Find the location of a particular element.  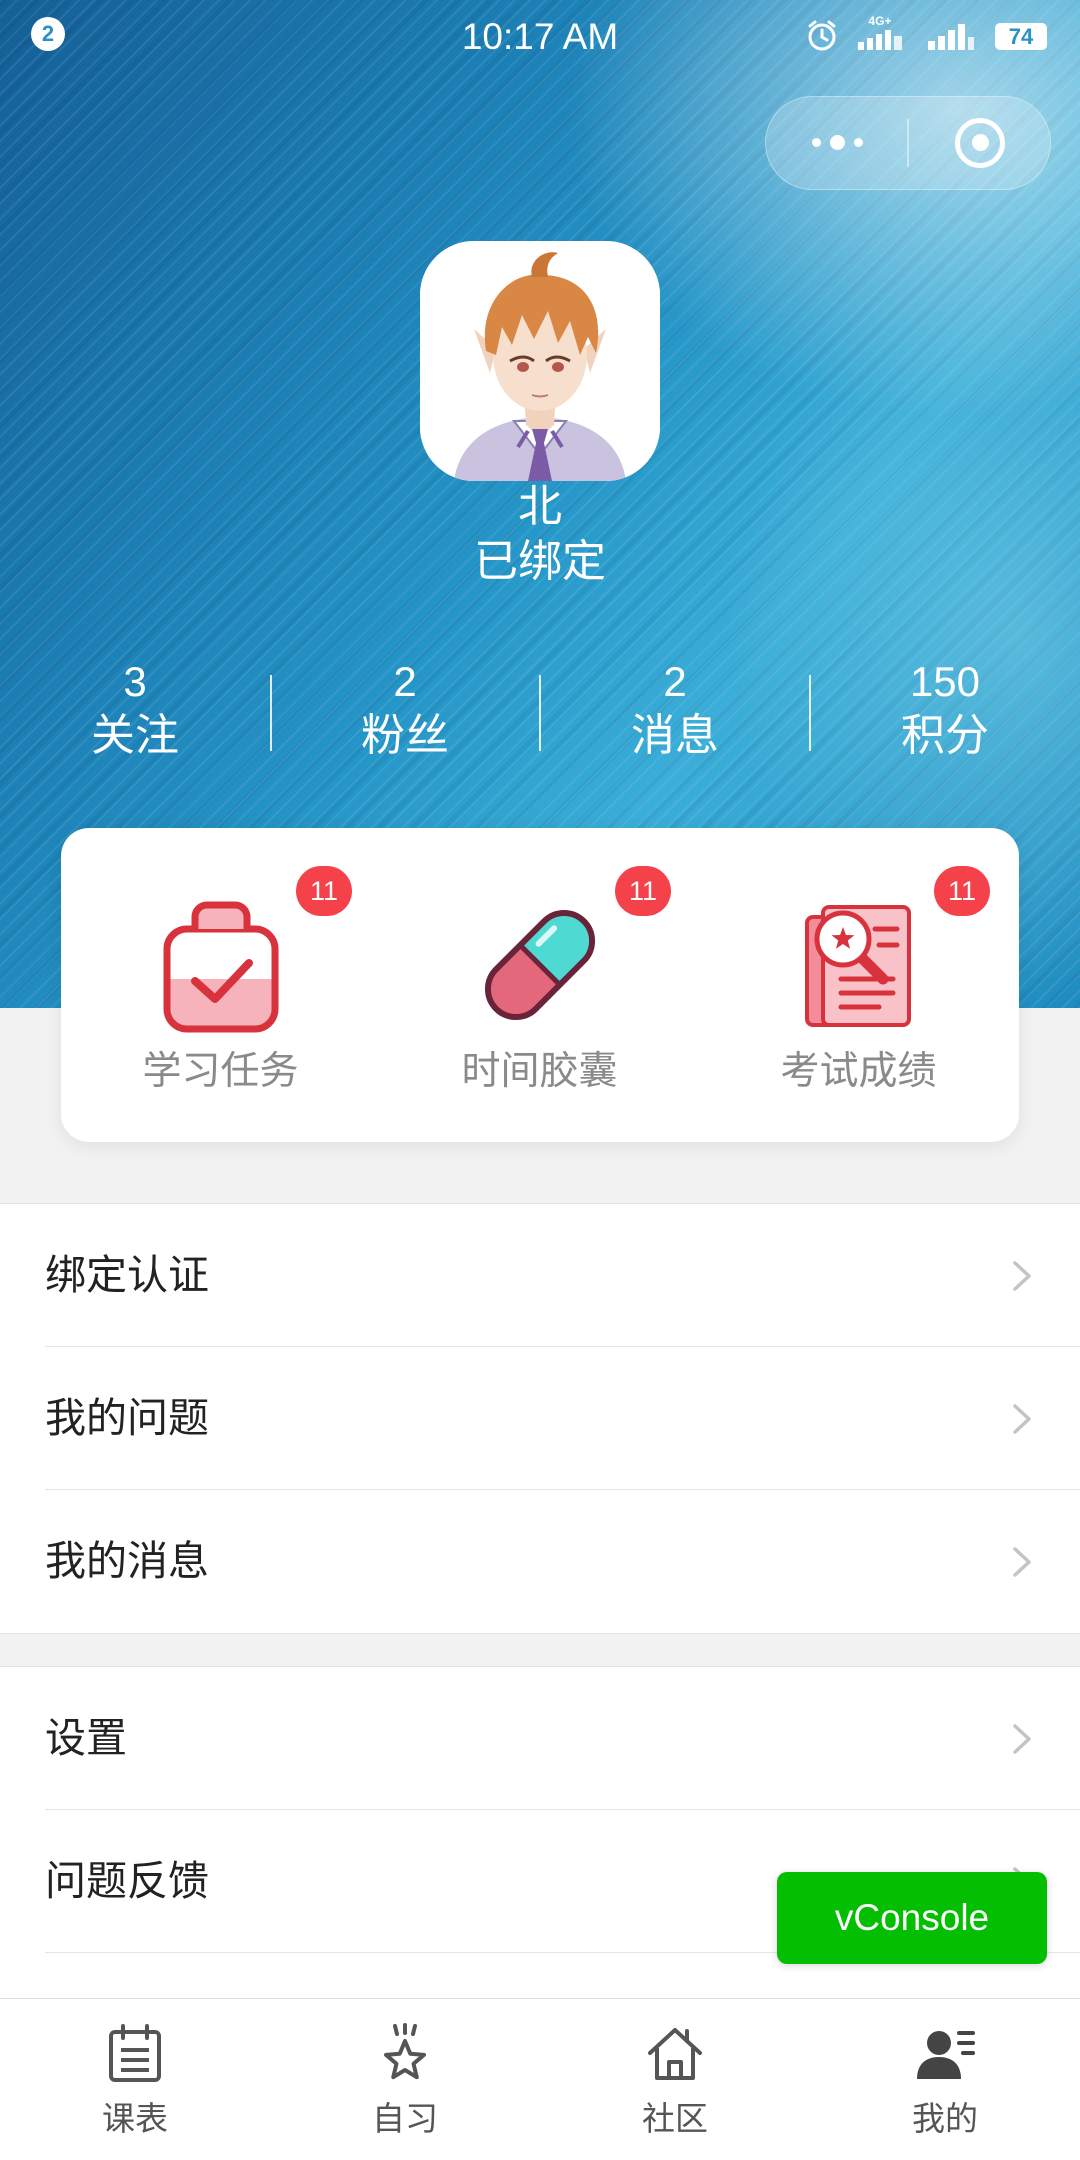

more-button is located at coordinates (837, 142).